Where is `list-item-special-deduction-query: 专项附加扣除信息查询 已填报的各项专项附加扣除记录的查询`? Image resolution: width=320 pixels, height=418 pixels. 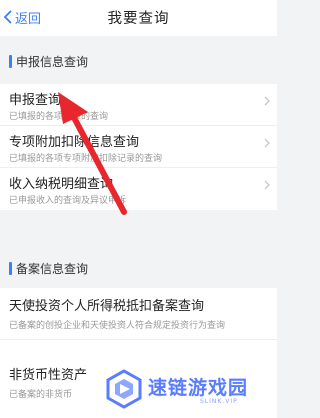 list-item-special-deduction-query: 专项附加扣除信息查询 已填报的各项专项附加扣除记录的查询 is located at coordinates (138, 147).